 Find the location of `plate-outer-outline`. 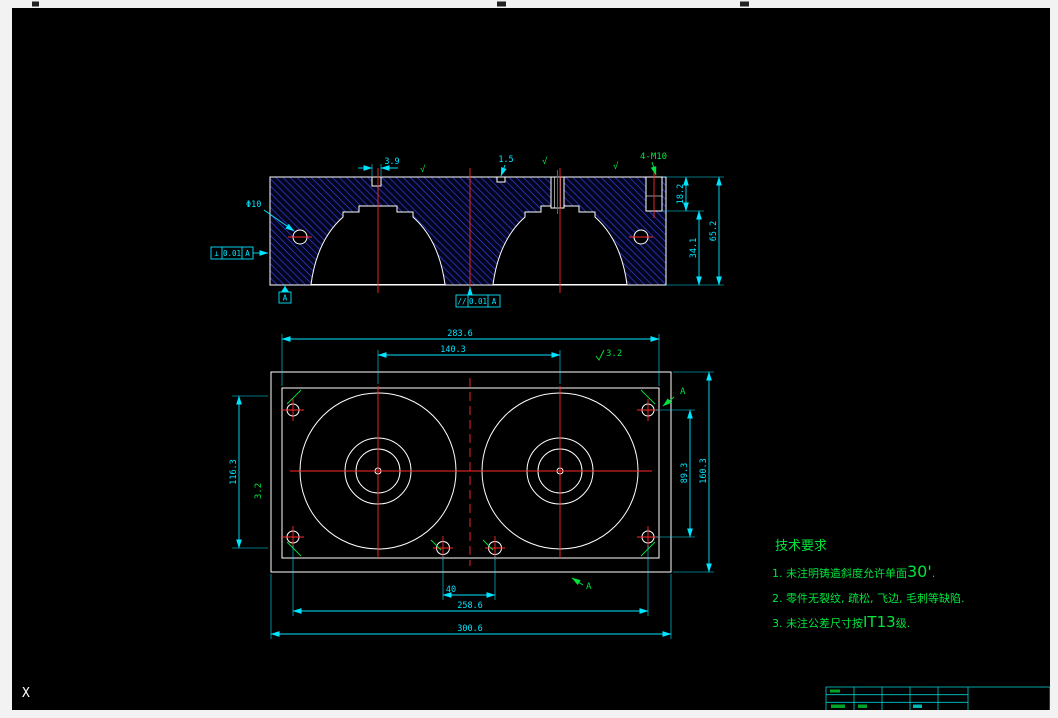

plate-outer-outline is located at coordinates (471, 472).